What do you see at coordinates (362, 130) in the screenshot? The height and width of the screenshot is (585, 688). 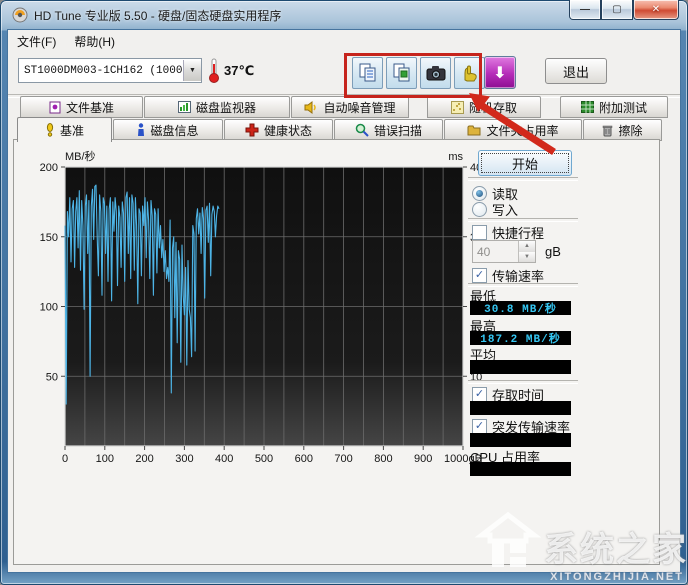 I see `magnifier-icon` at bounding box center [362, 130].